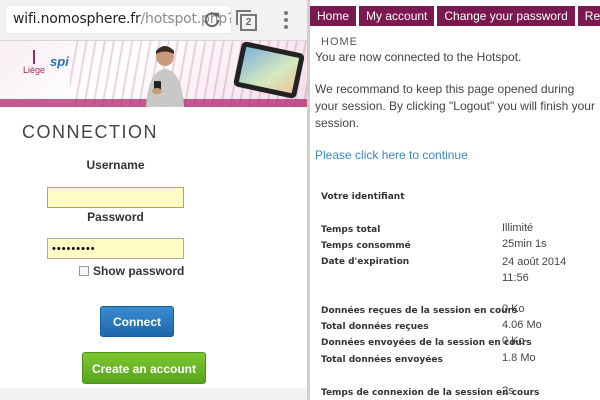 This screenshot has height=400, width=600. What do you see at coordinates (351, 230) in the screenshot?
I see `total-time-label: Temps total` at bounding box center [351, 230].